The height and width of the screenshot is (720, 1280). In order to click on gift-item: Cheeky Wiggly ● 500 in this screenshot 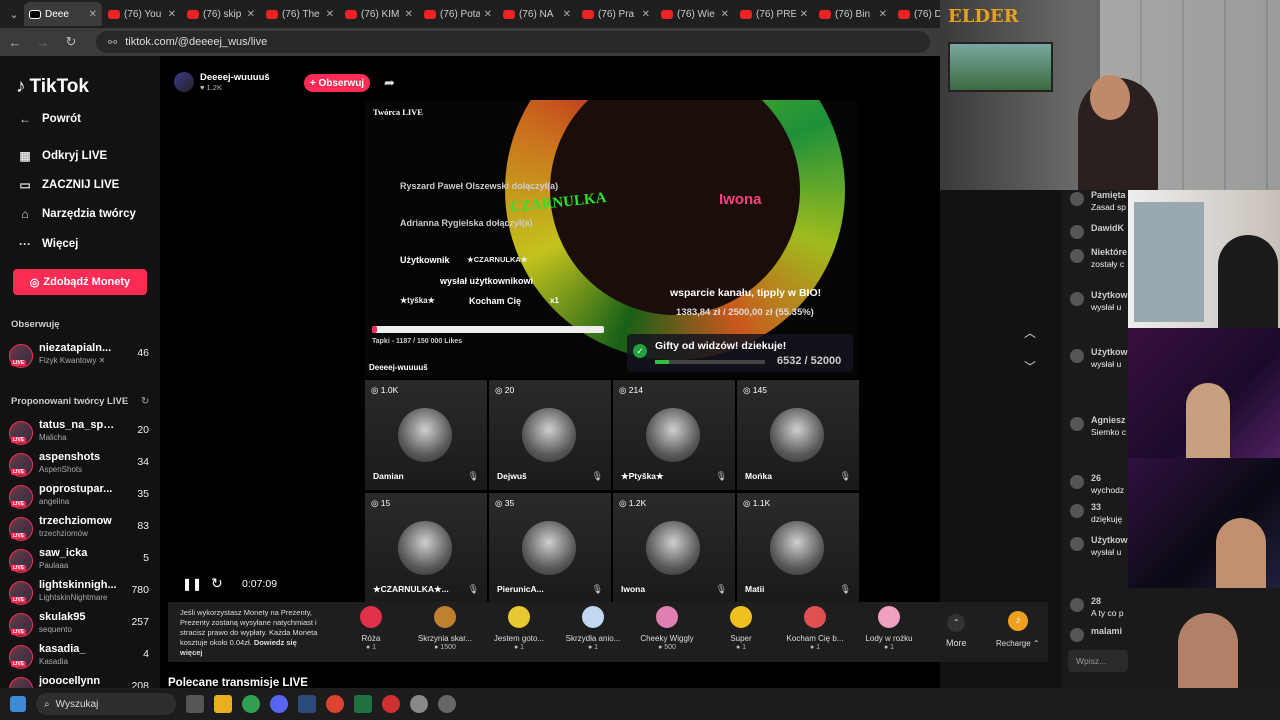, I will do `click(667, 628)`.